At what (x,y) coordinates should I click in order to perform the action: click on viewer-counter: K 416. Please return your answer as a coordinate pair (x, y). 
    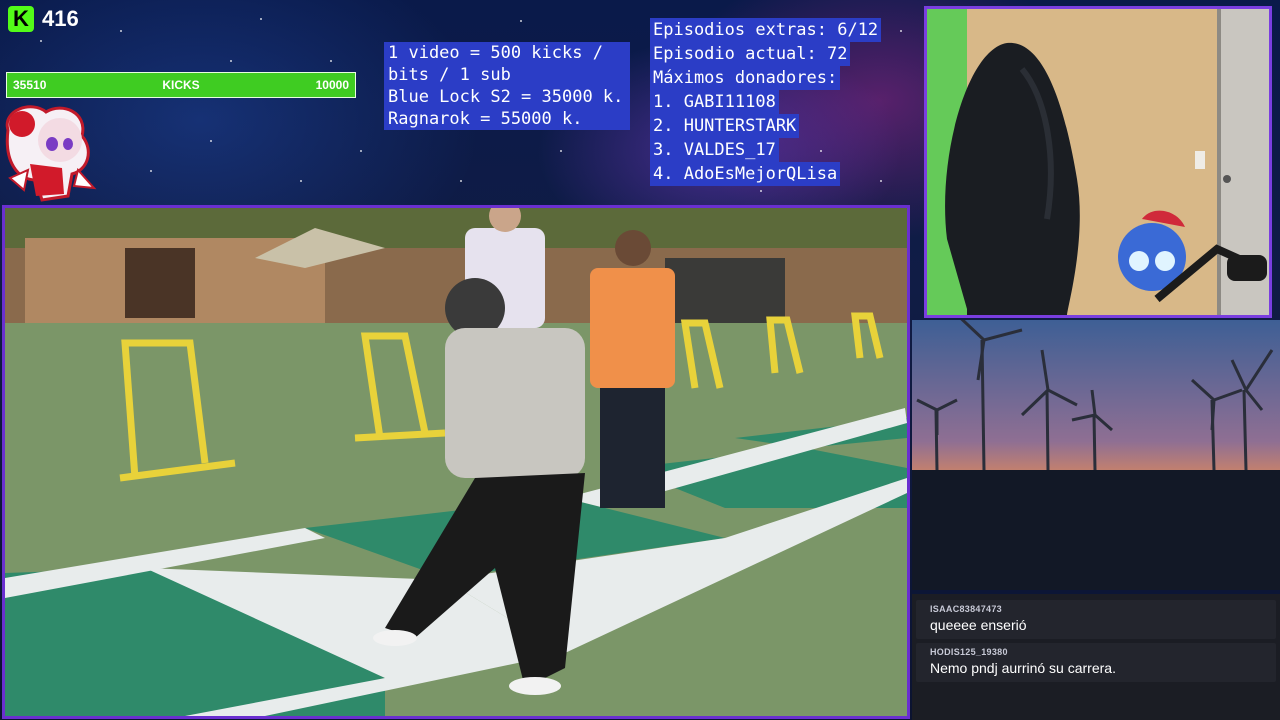
    Looking at the image, I should click on (43, 19).